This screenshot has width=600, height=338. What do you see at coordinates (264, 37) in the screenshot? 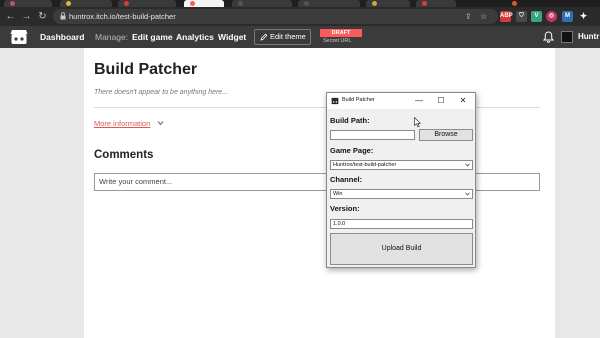
I see `pencil-icon` at bounding box center [264, 37].